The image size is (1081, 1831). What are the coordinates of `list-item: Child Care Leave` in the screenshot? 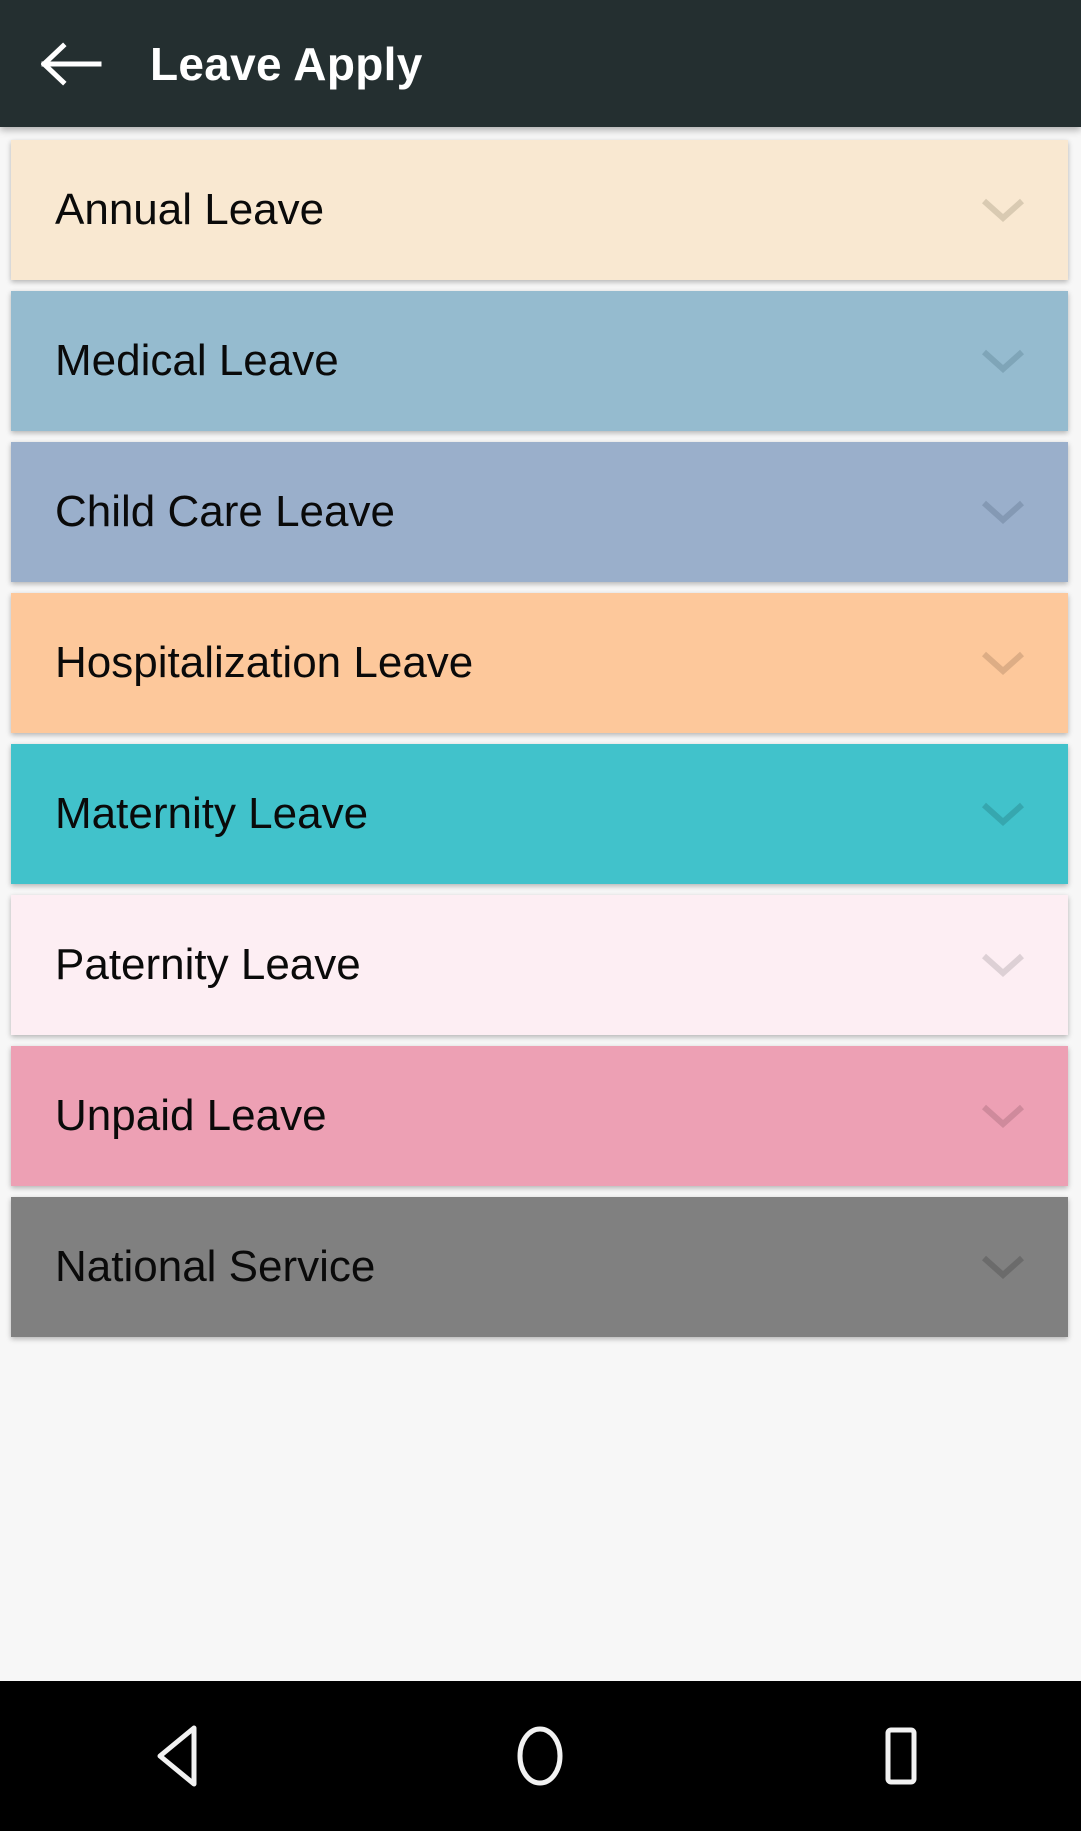 It's located at (539, 512).